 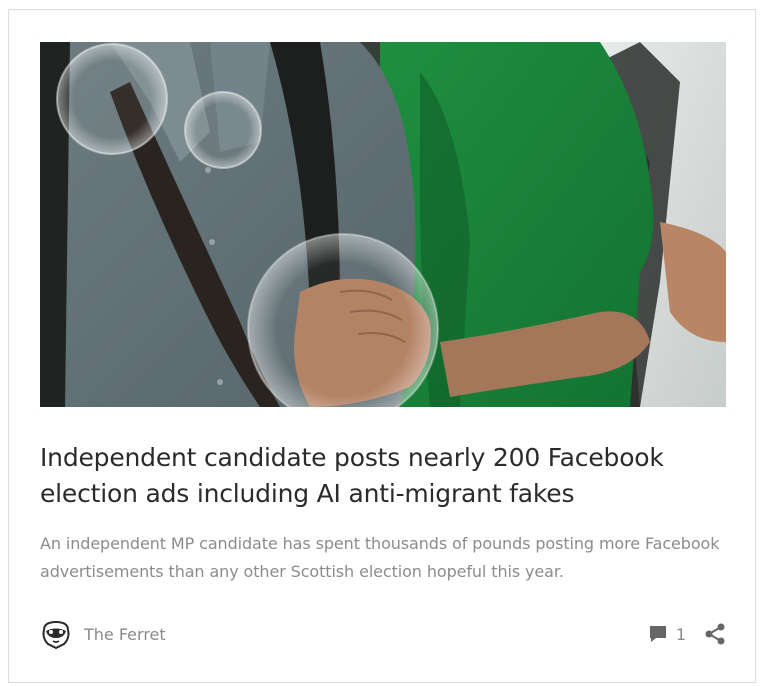 What do you see at coordinates (383, 634) in the screenshot?
I see `article-footer: The Ferret 1` at bounding box center [383, 634].